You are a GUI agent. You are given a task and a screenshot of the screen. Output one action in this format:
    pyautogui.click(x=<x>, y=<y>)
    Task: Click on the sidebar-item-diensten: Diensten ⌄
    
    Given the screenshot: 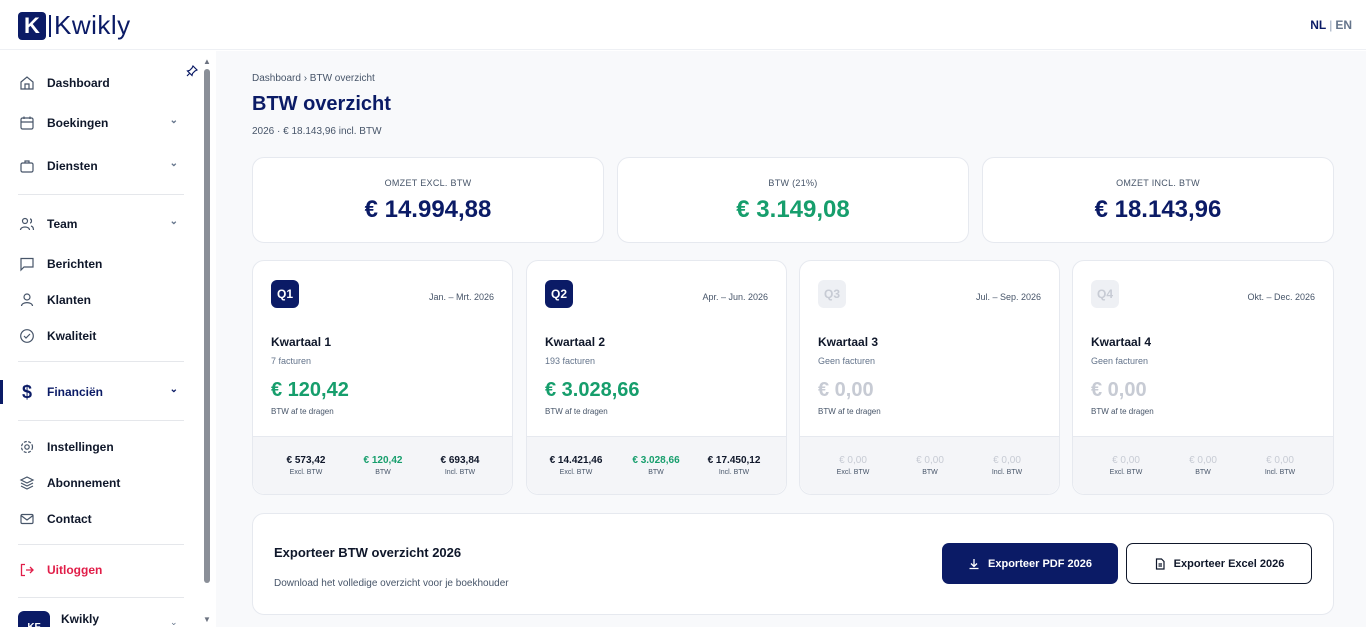 What is the action you would take?
    pyautogui.click(x=102, y=166)
    